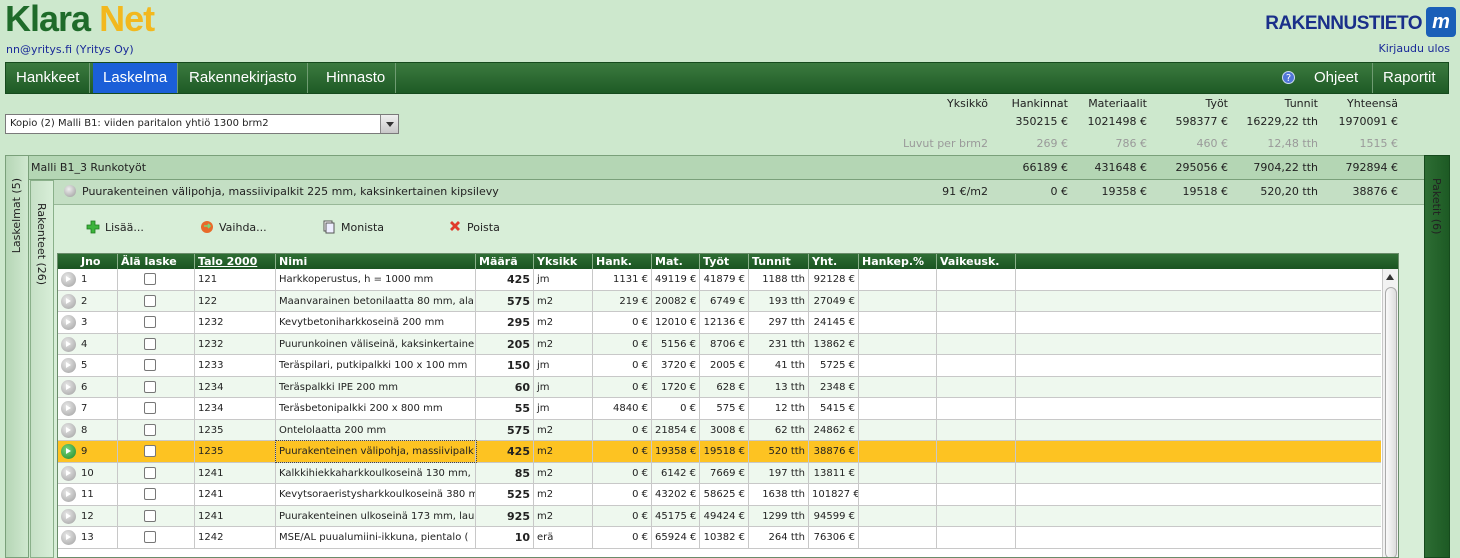  I want to click on cell-tunnit: 193 tth, so click(779, 301).